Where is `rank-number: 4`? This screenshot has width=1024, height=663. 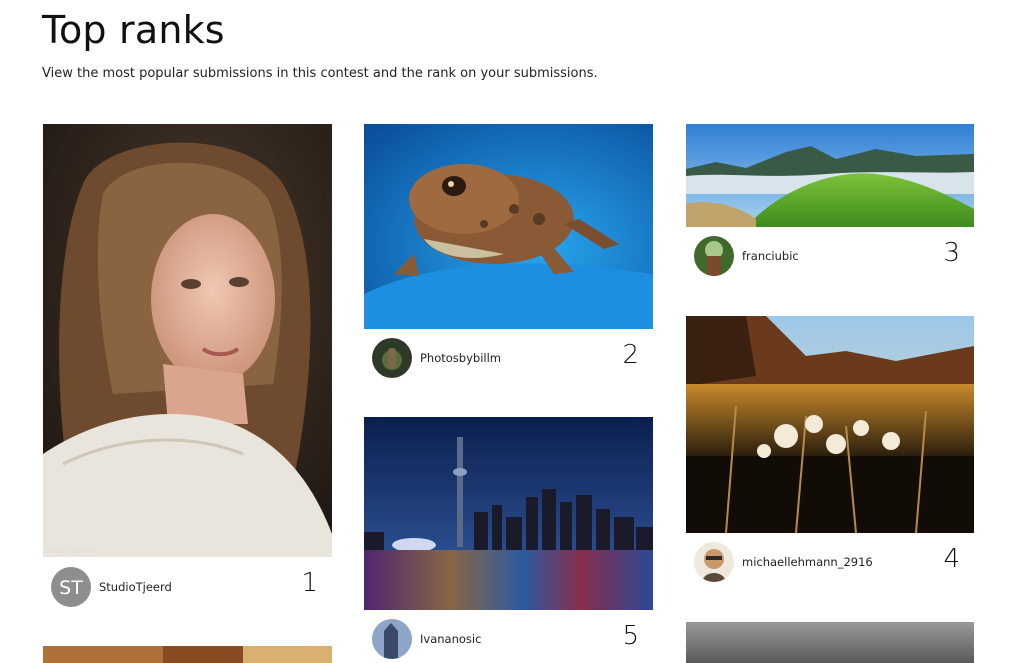
rank-number: 4 is located at coordinates (951, 559).